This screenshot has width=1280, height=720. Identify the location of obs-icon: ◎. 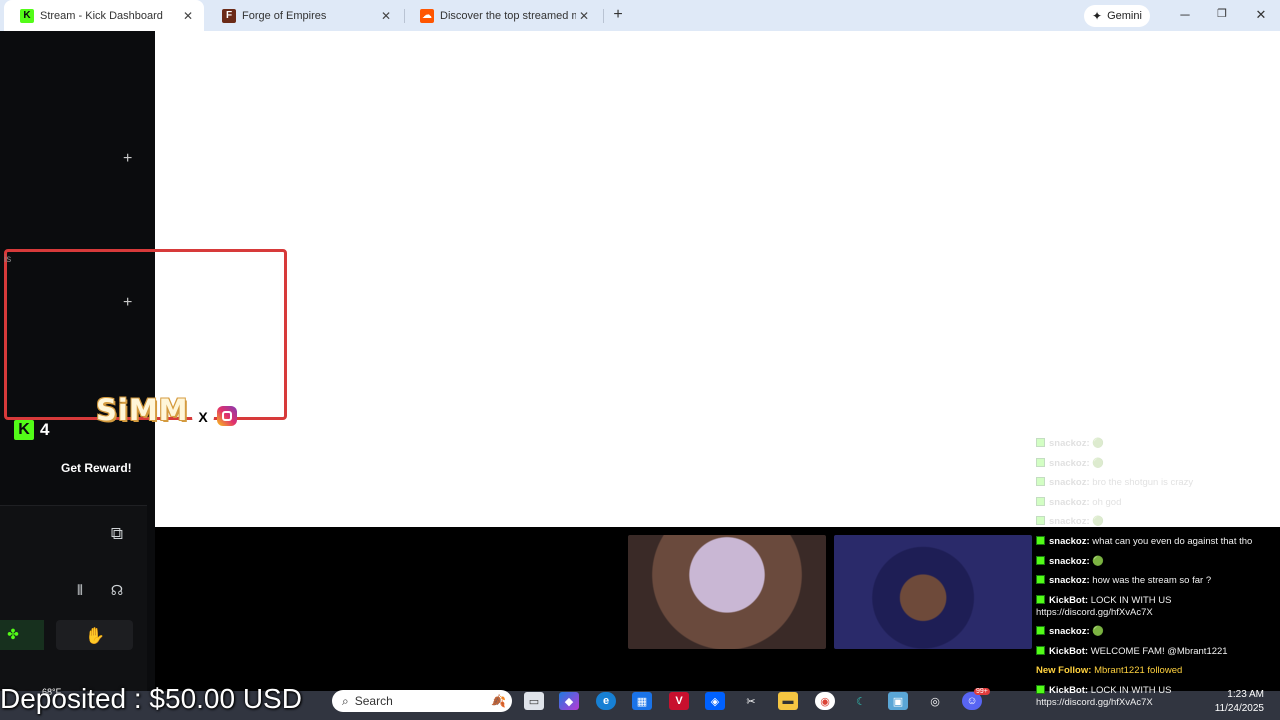
(935, 701).